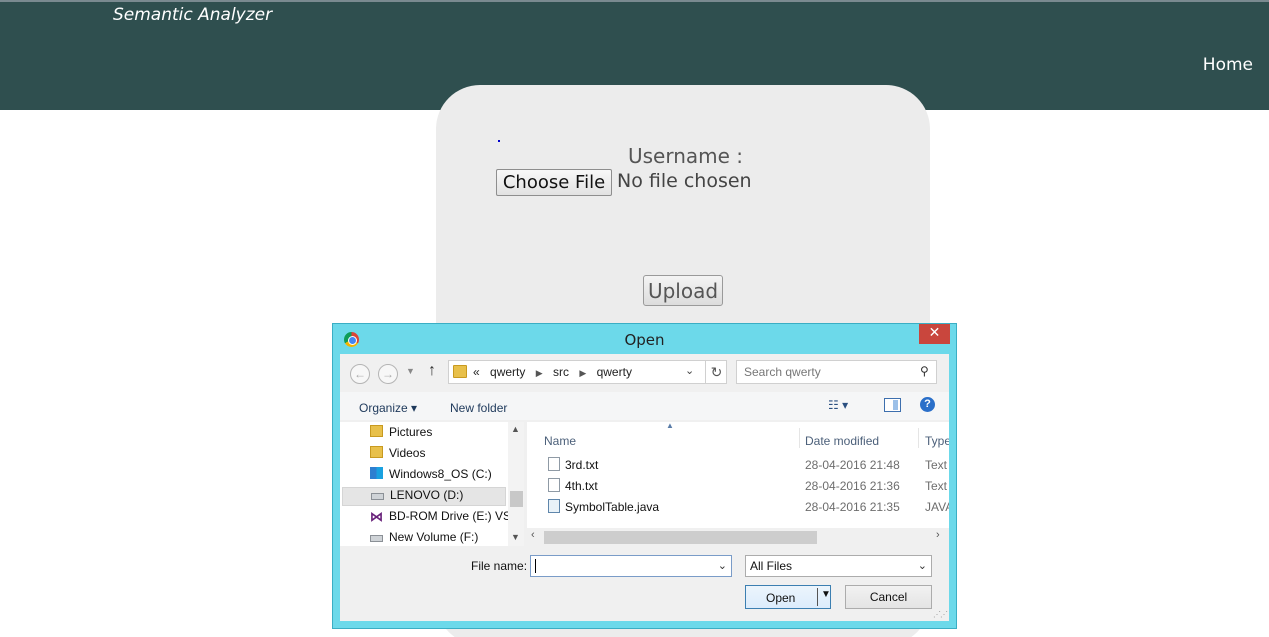 Image resolution: width=1269 pixels, height=637 pixels. Describe the element at coordinates (738, 506) in the screenshot. I see `file-row: SymbolTable.java 28-04-2016 21:35 JAVA` at that location.